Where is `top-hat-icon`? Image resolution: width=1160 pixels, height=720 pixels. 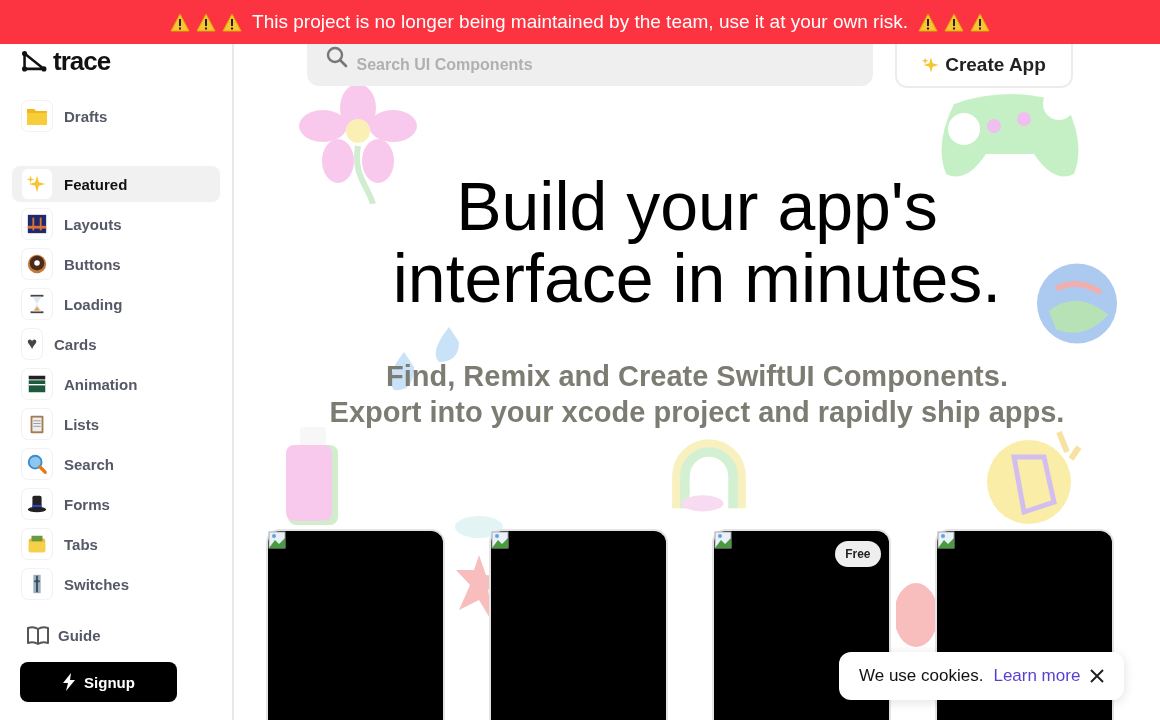
top-hat-icon is located at coordinates (37, 504).